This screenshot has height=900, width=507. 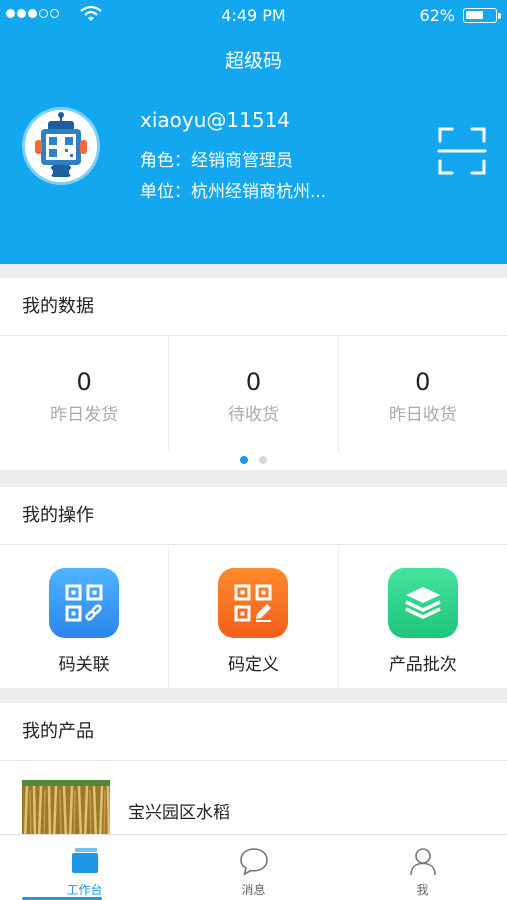 I want to click on op-code-define: 码定义, so click(x=254, y=618).